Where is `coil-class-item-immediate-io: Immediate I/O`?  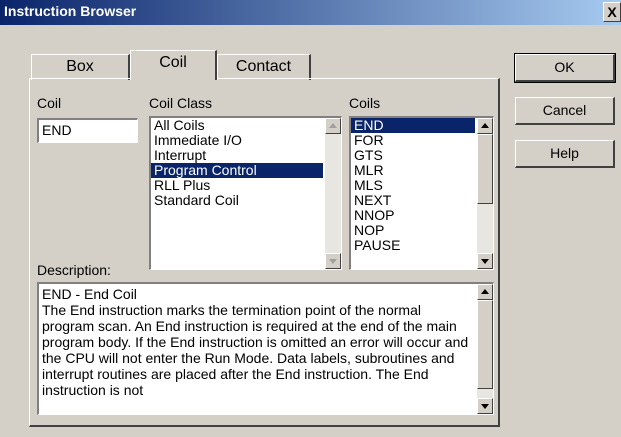
coil-class-item-immediate-io: Immediate I/O is located at coordinates (237, 140).